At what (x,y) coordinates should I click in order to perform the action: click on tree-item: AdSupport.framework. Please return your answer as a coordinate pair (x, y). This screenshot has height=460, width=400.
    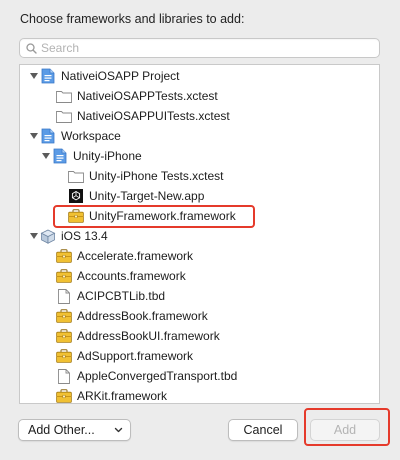
    Looking at the image, I should click on (199, 356).